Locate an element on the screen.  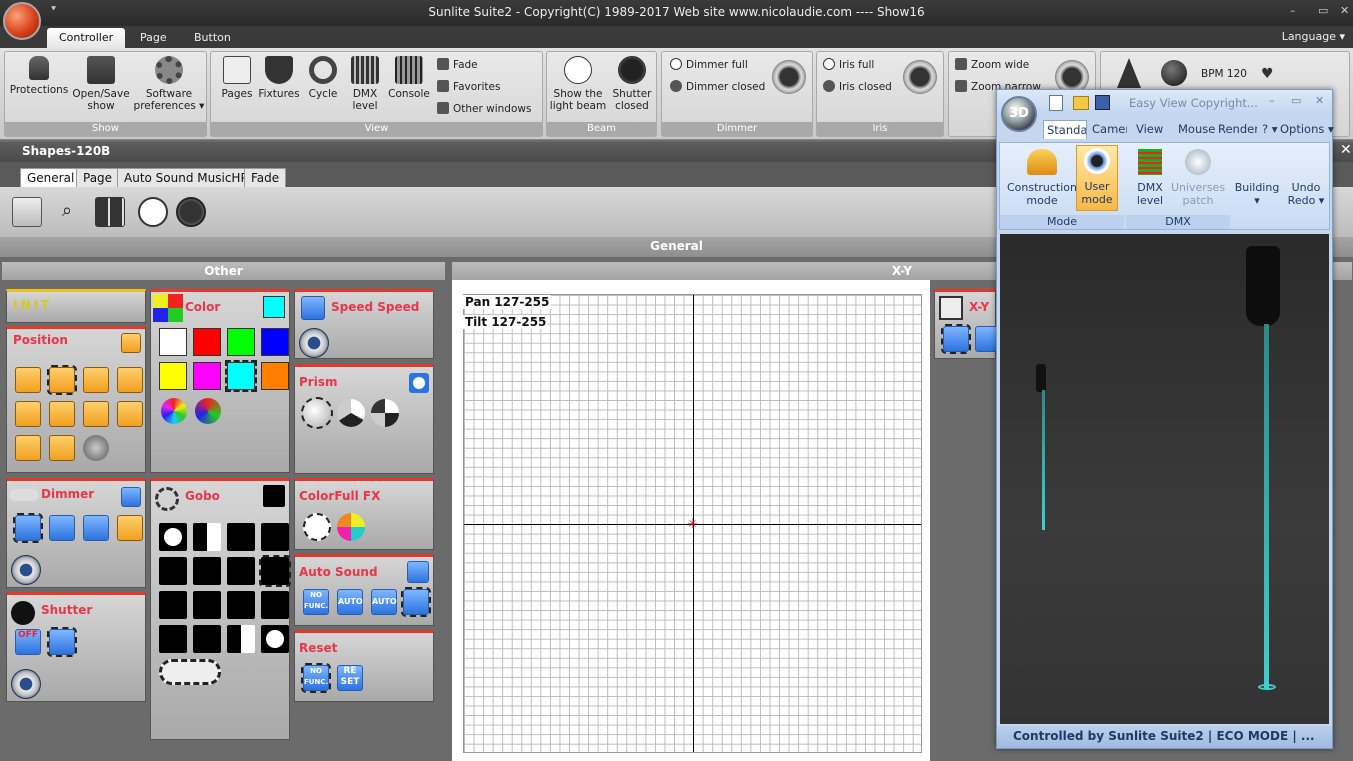
prism-open-icon is located at coordinates (317, 413).